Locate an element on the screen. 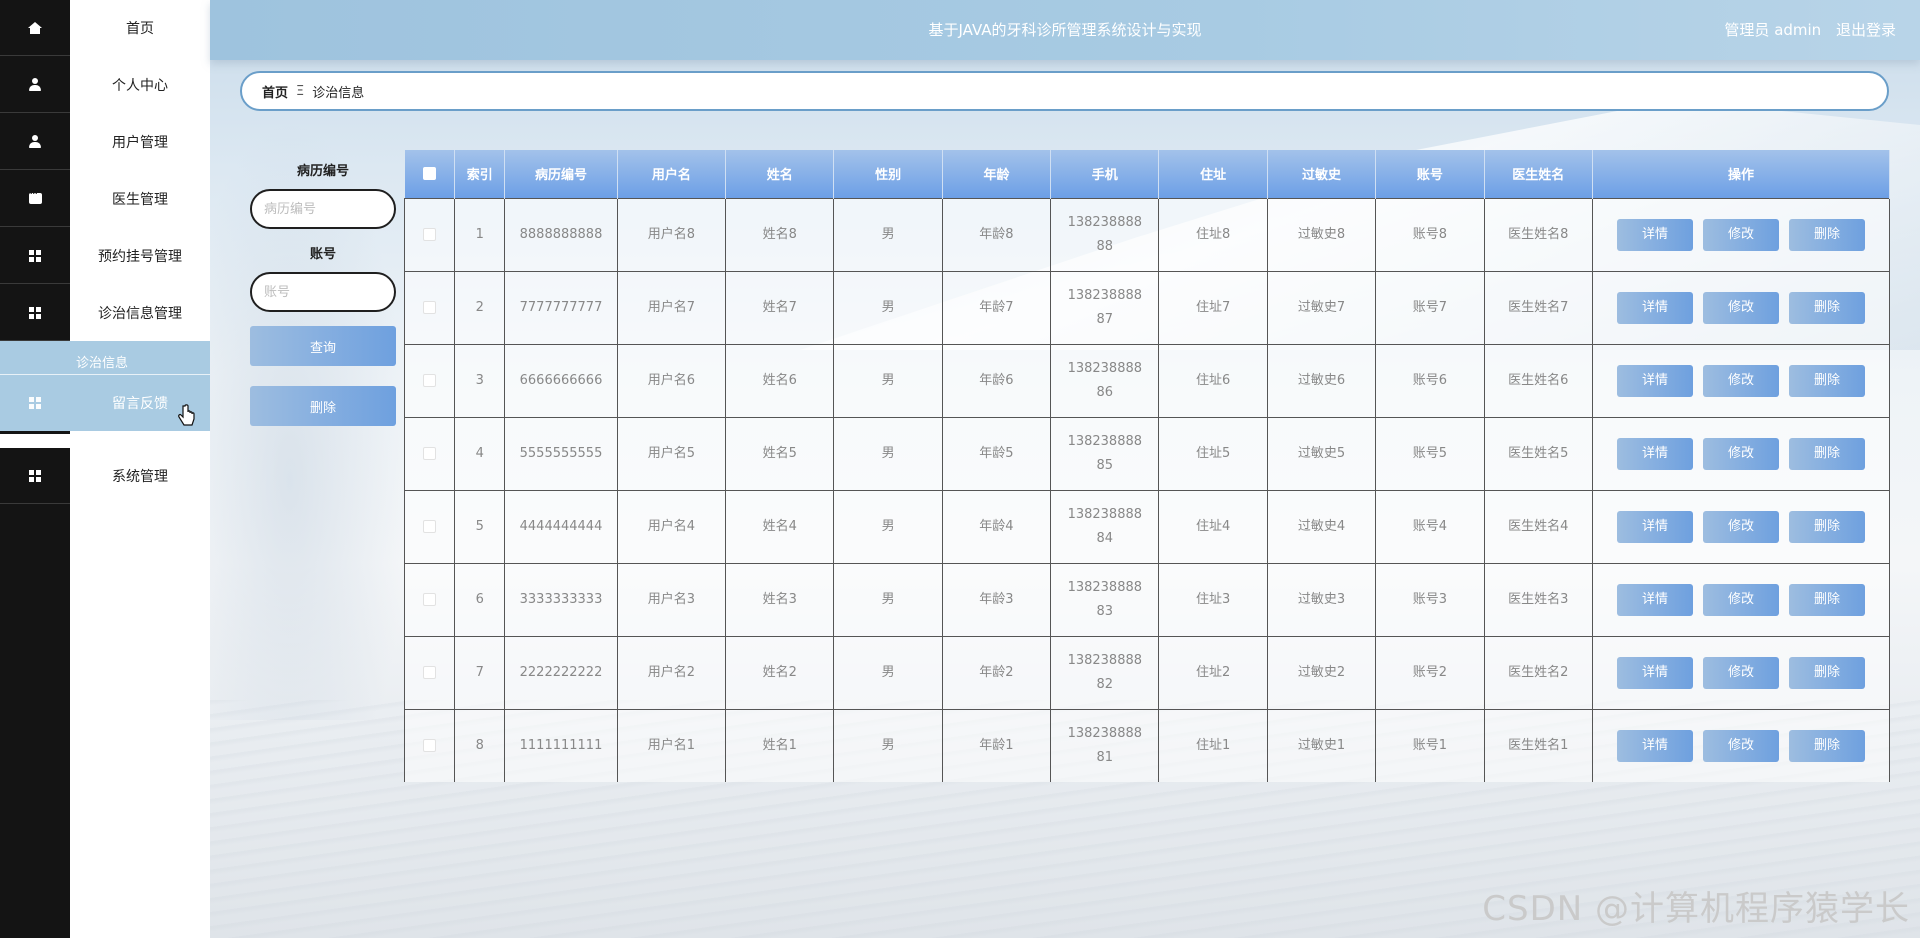 The width and height of the screenshot is (1920, 938). hand-cursor-icon is located at coordinates (186, 415).